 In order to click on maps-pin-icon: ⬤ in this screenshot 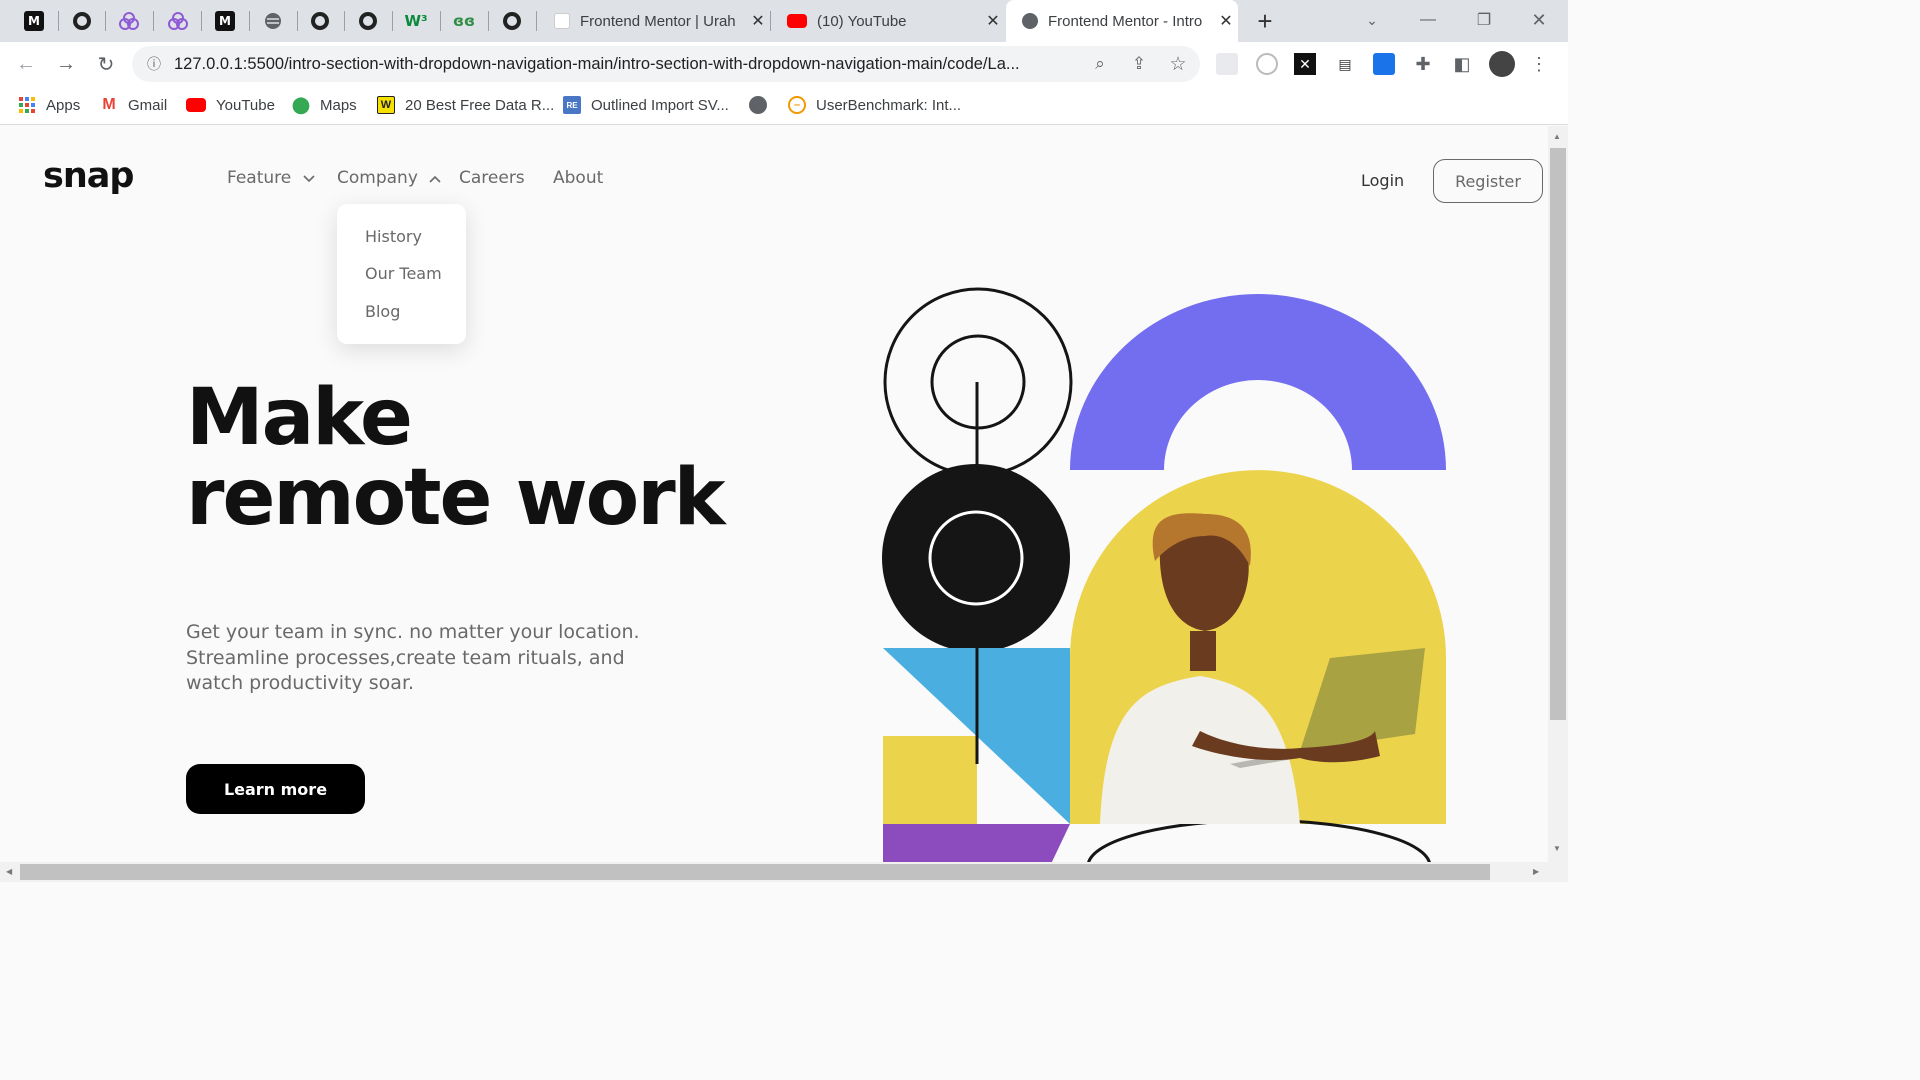, I will do `click(301, 105)`.